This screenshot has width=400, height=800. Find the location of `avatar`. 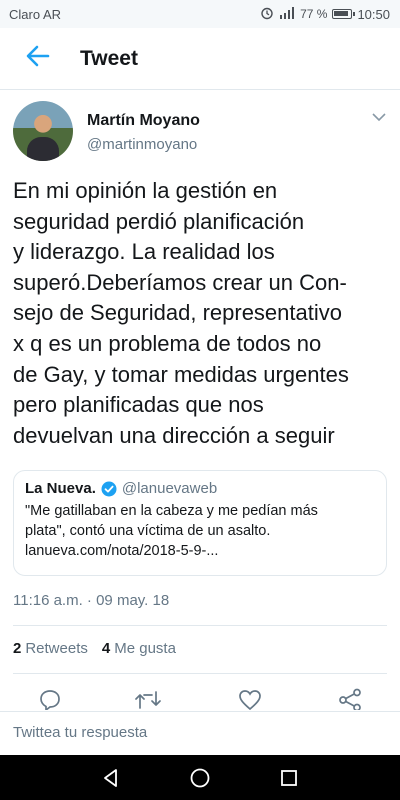

avatar is located at coordinates (43, 131).